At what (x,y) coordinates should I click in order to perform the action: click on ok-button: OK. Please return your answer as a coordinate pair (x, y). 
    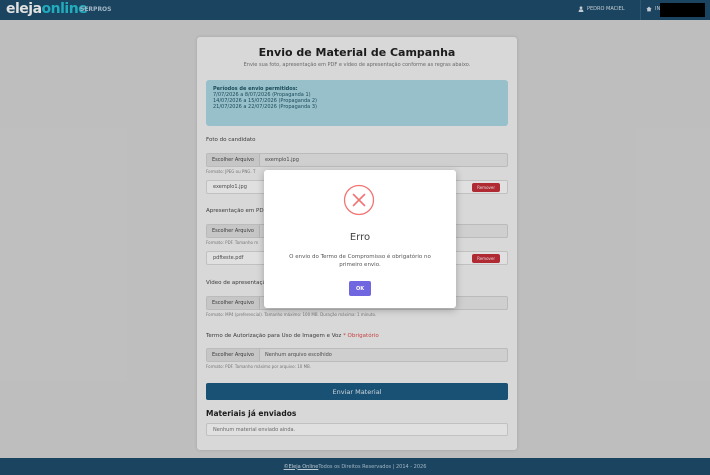
    Looking at the image, I should click on (360, 288).